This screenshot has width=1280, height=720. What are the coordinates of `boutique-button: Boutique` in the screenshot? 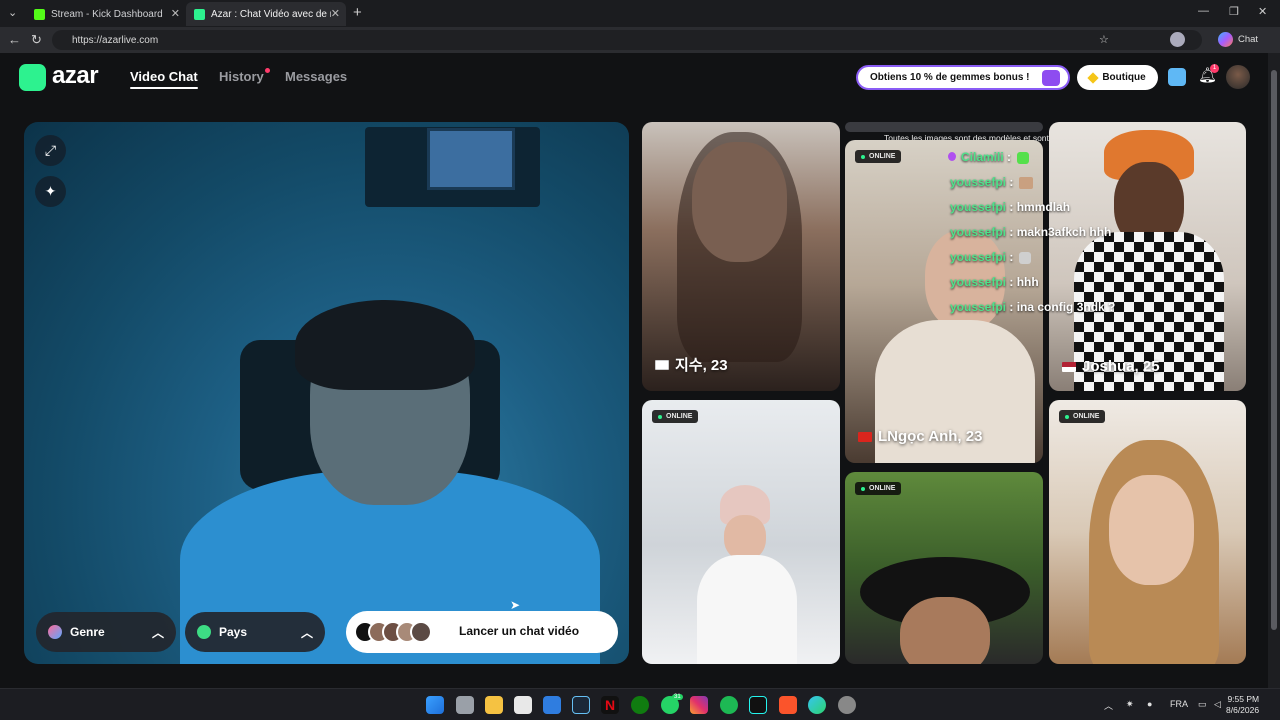 It's located at (1117, 77).